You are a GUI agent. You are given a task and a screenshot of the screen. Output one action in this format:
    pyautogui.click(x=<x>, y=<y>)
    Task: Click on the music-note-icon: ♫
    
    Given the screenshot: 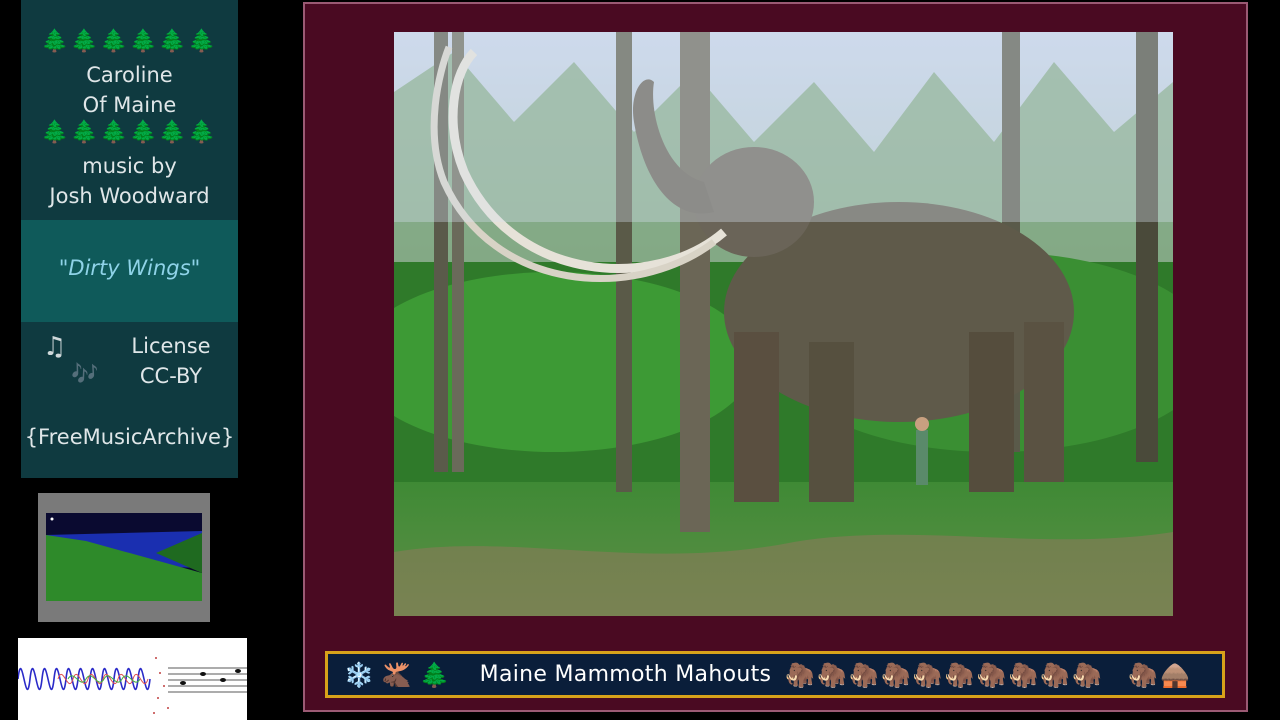 What is the action you would take?
    pyautogui.click(x=55, y=347)
    